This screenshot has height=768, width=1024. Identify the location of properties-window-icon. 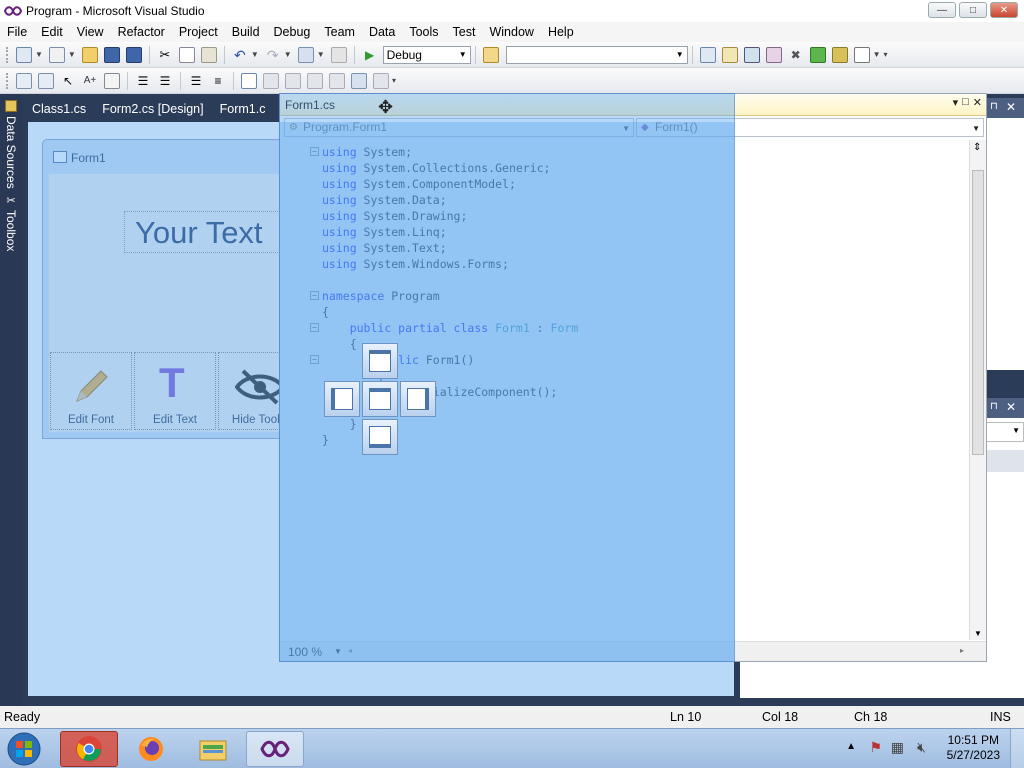
(729, 54).